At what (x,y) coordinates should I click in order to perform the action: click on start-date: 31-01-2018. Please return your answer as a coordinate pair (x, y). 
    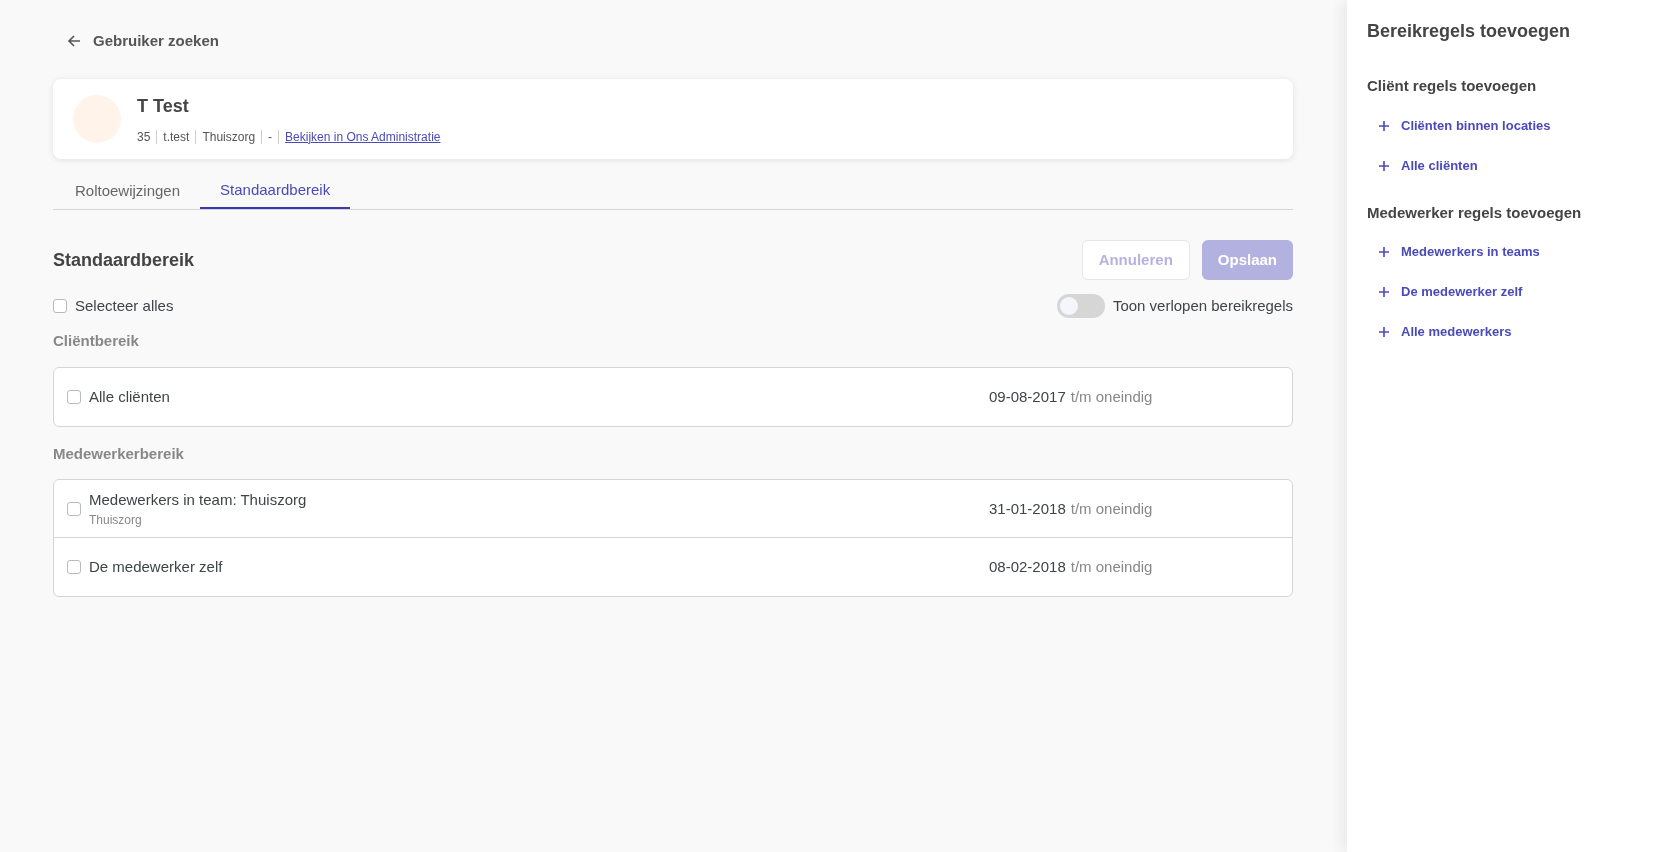
    Looking at the image, I should click on (1027, 508).